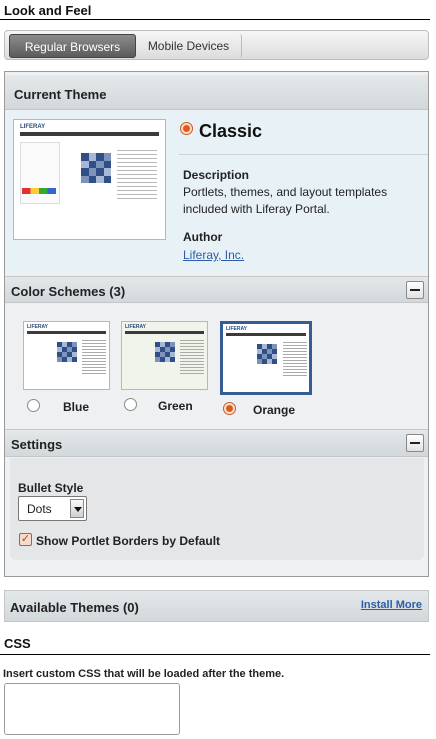 The image size is (436, 739). Describe the element at coordinates (37, 444) in the screenshot. I see `settings-title: Settings` at that location.